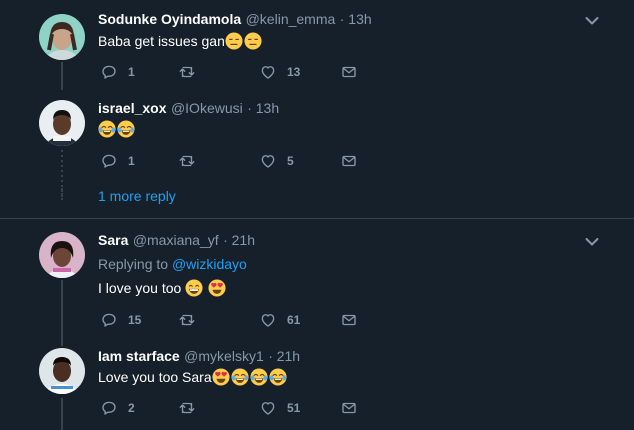 The height and width of the screenshot is (430, 634). I want to click on display-name: Iam starface, so click(139, 356).